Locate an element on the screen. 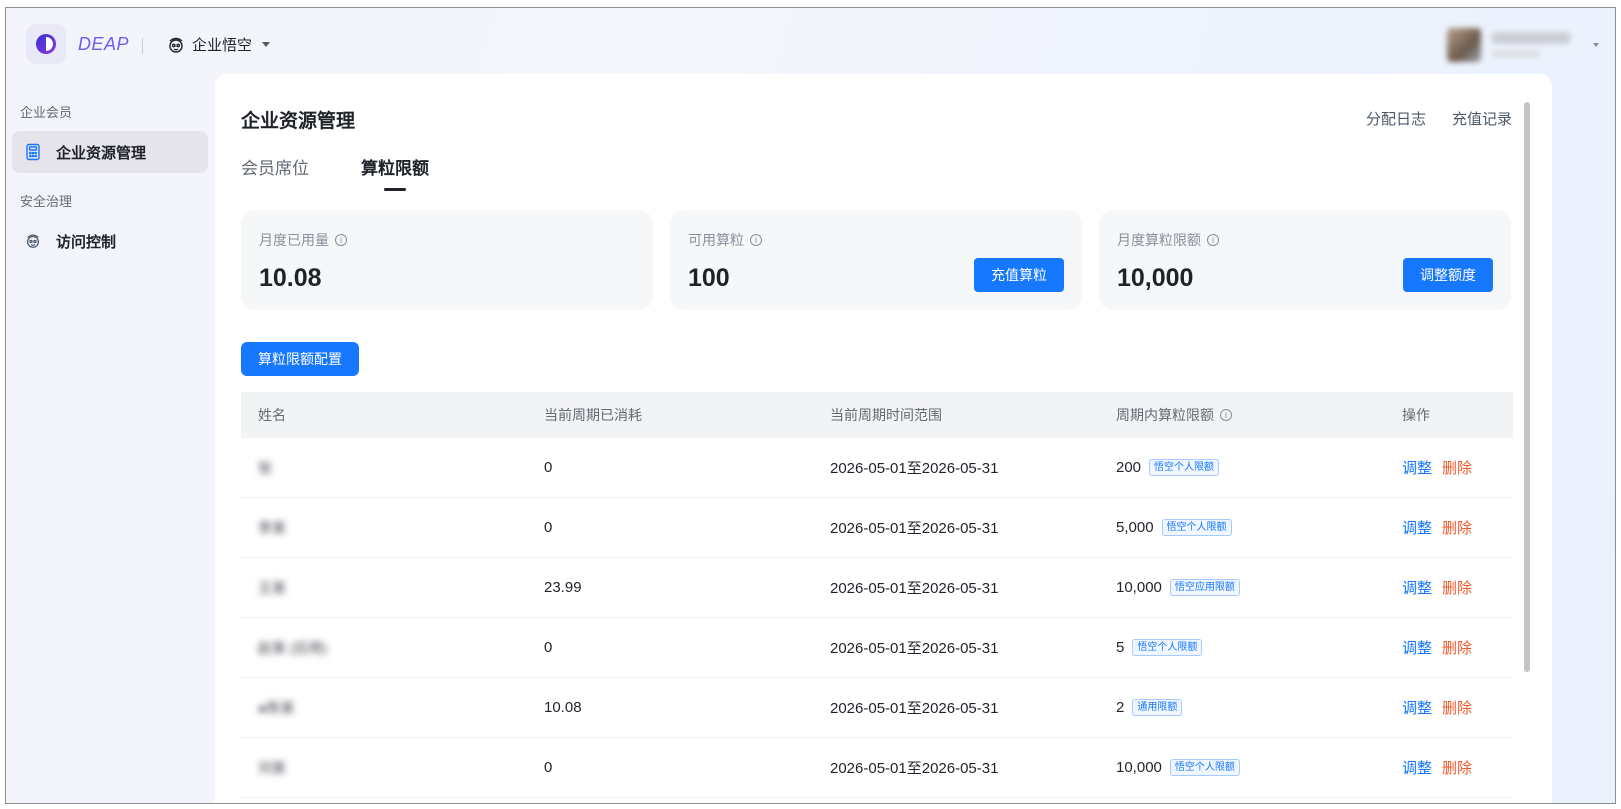 This screenshot has width=1621, height=809. sidebar-group-security: 安全治理 is located at coordinates (46, 201).